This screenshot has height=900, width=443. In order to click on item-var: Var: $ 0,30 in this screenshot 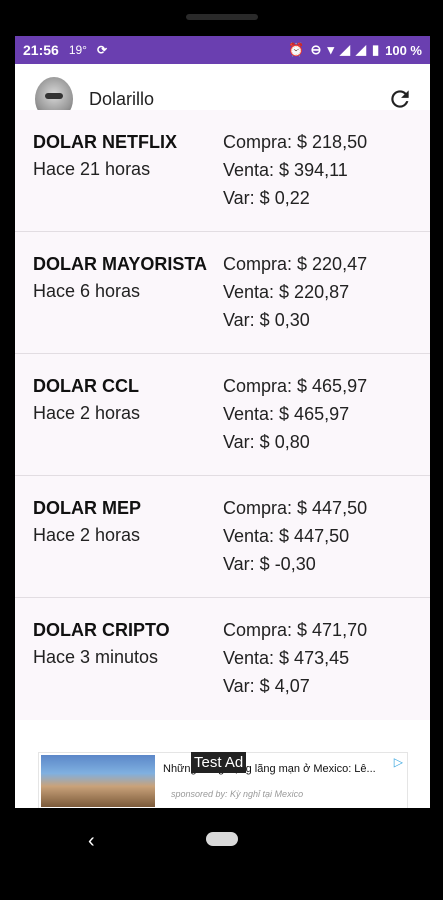, I will do `click(266, 320)`.